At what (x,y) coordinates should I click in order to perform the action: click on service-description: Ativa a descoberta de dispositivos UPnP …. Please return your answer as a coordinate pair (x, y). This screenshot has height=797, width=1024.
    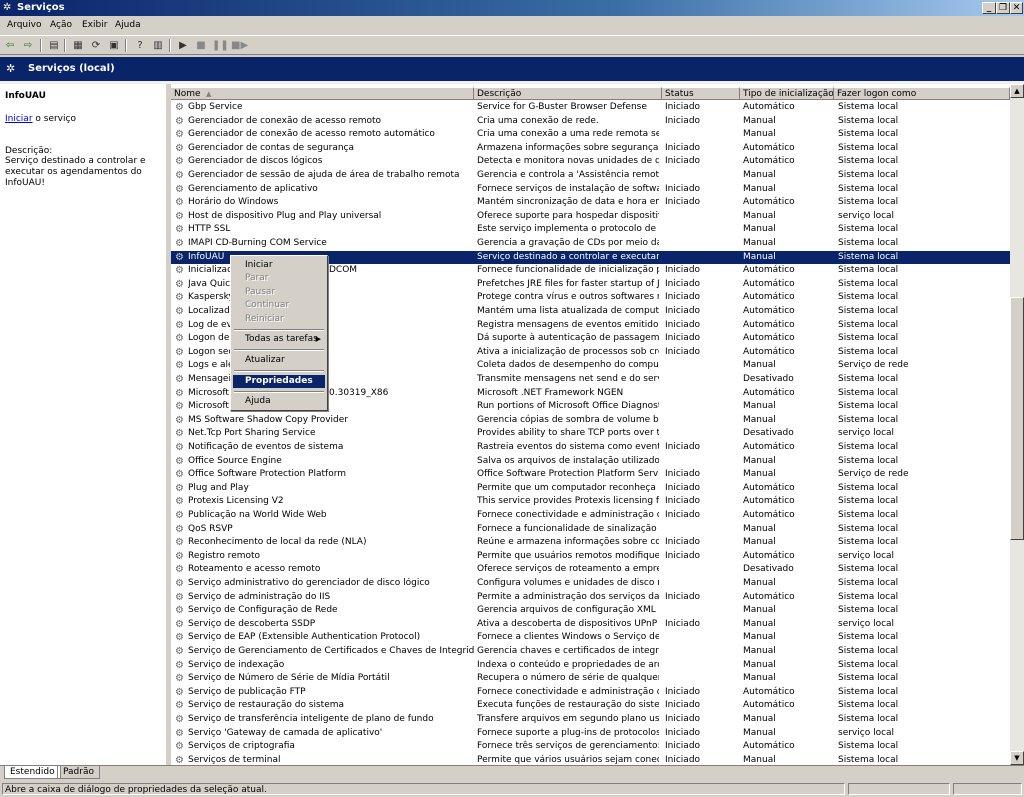
    Looking at the image, I should click on (568, 623).